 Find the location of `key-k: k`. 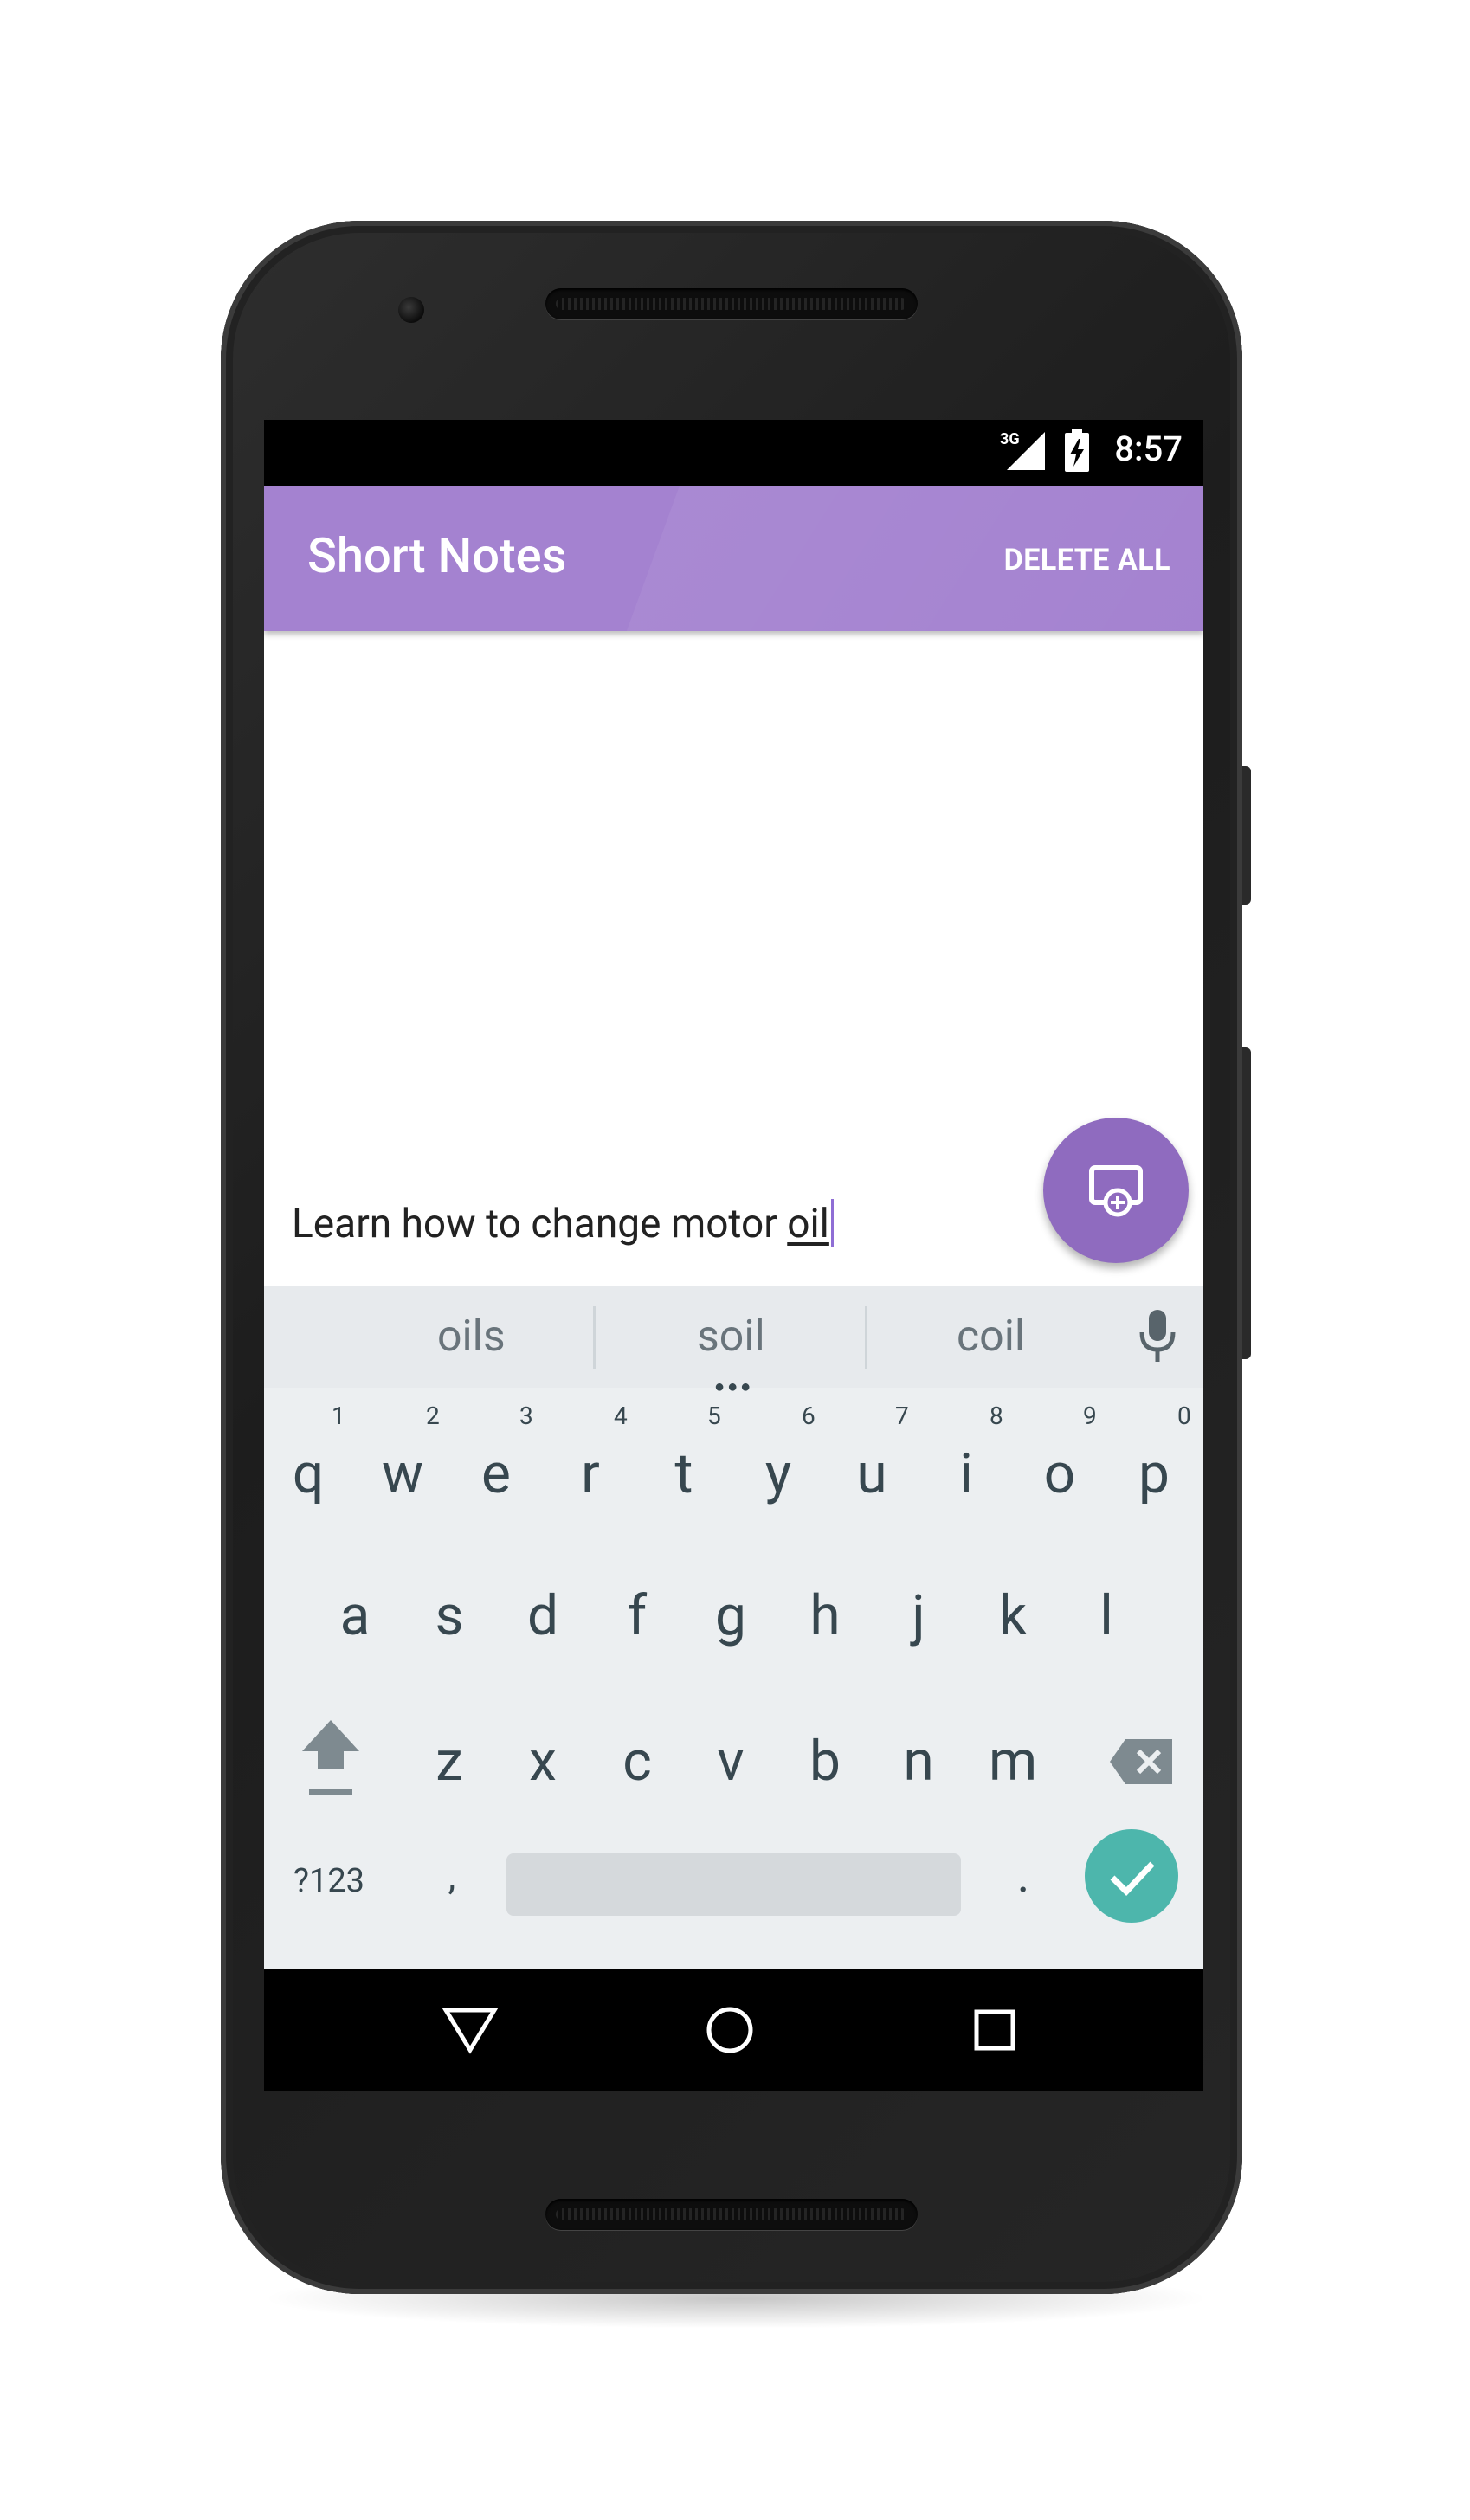

key-k: k is located at coordinates (1013, 1615).